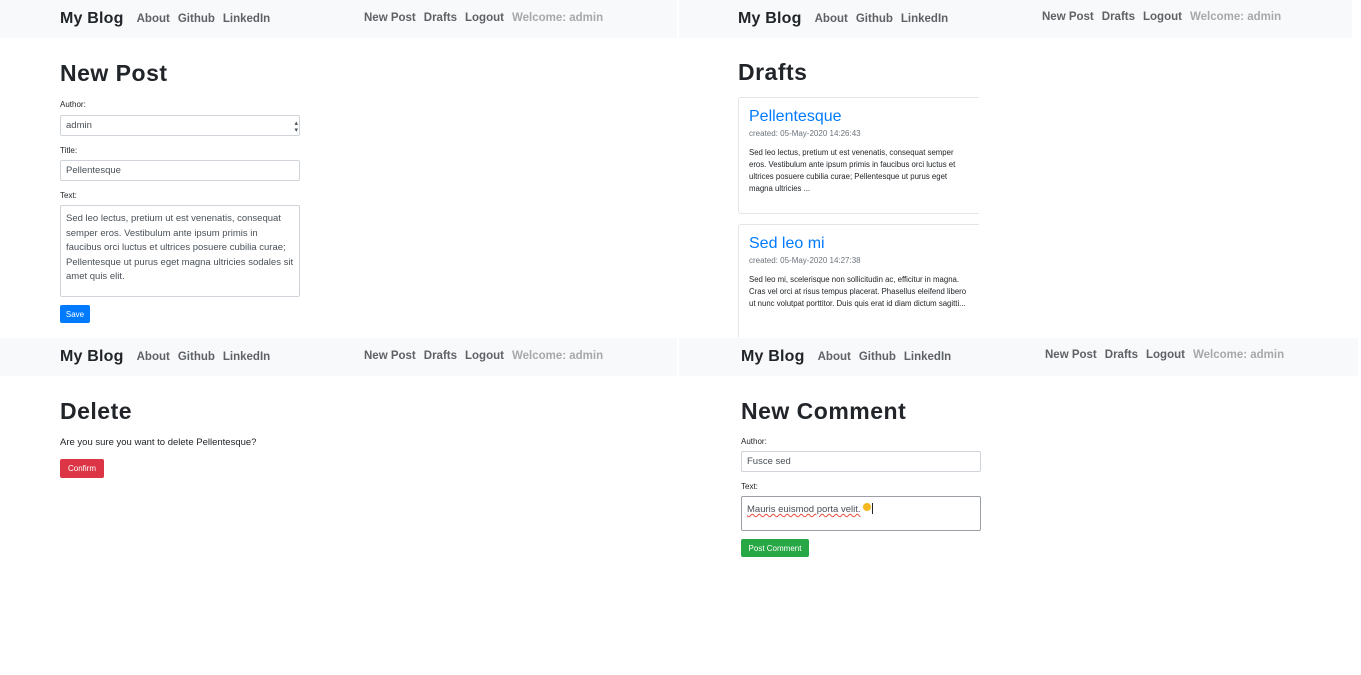 The image size is (1361, 675). What do you see at coordinates (180, 170) in the screenshot?
I see `title-input: Pellentesque` at bounding box center [180, 170].